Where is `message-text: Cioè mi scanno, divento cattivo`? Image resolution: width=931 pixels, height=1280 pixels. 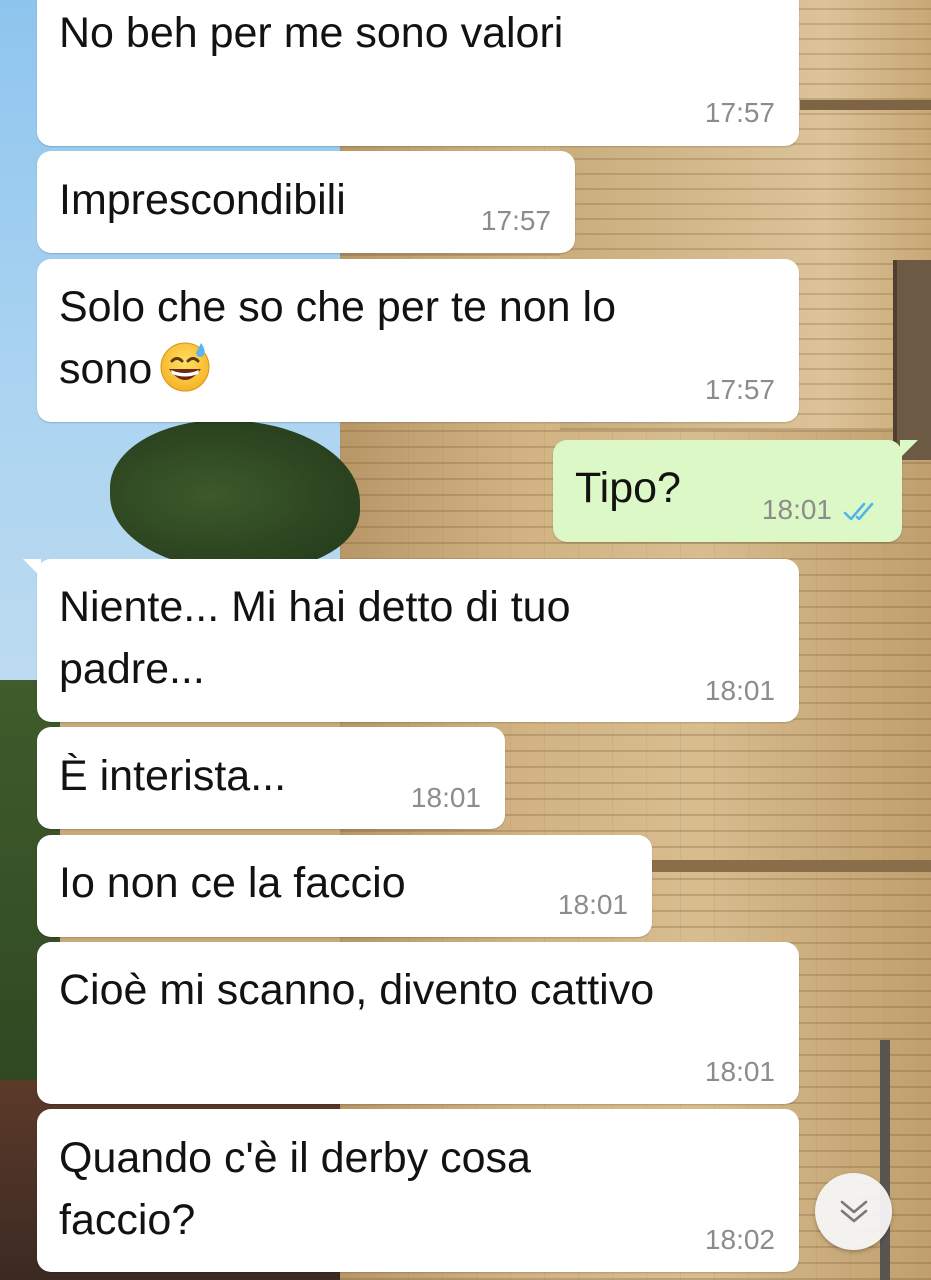
message-text: Cioè mi scanno, divento cattivo is located at coordinates (357, 990).